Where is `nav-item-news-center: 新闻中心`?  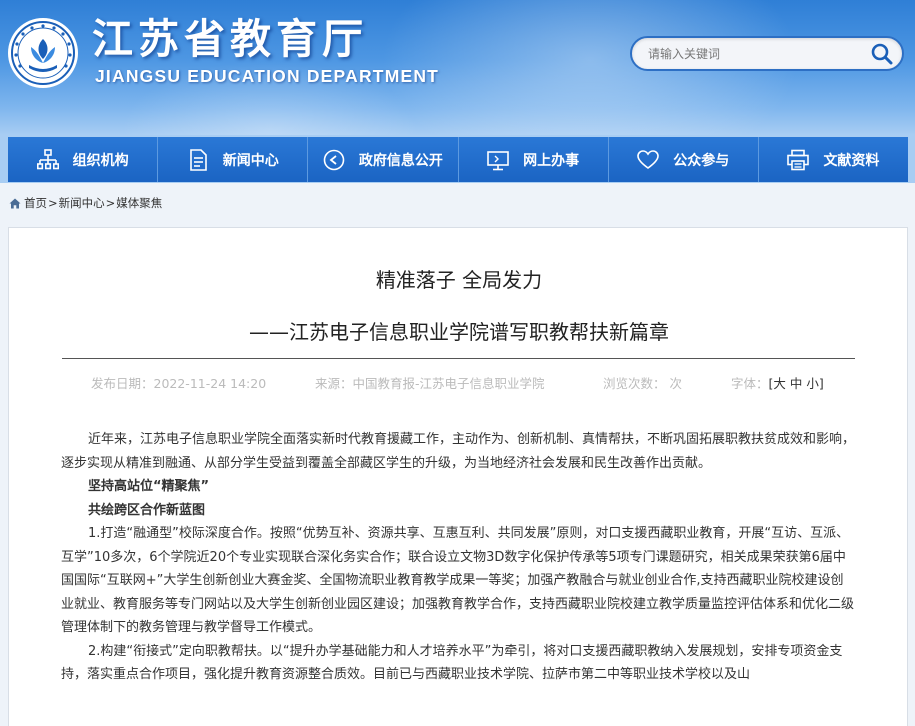 nav-item-news-center: 新闻中心 is located at coordinates (233, 159).